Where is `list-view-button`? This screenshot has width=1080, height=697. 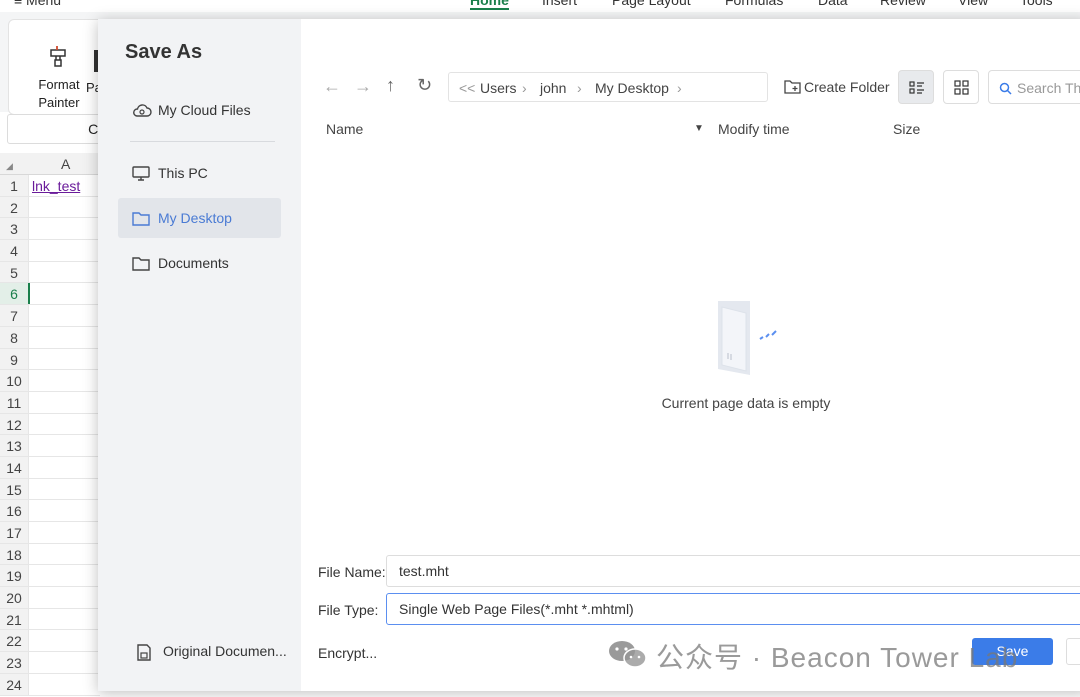
list-view-button is located at coordinates (916, 87).